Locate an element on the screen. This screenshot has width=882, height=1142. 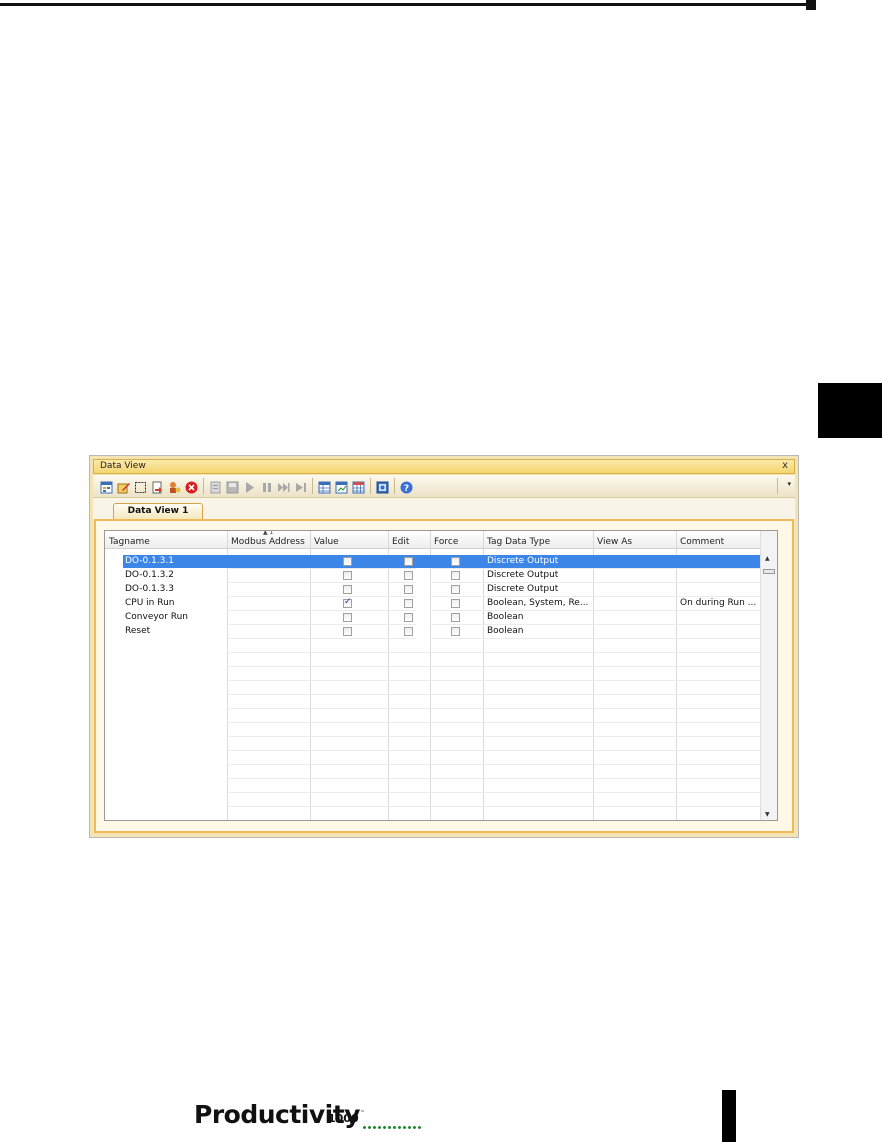
page-top-marker is located at coordinates (811, 5).